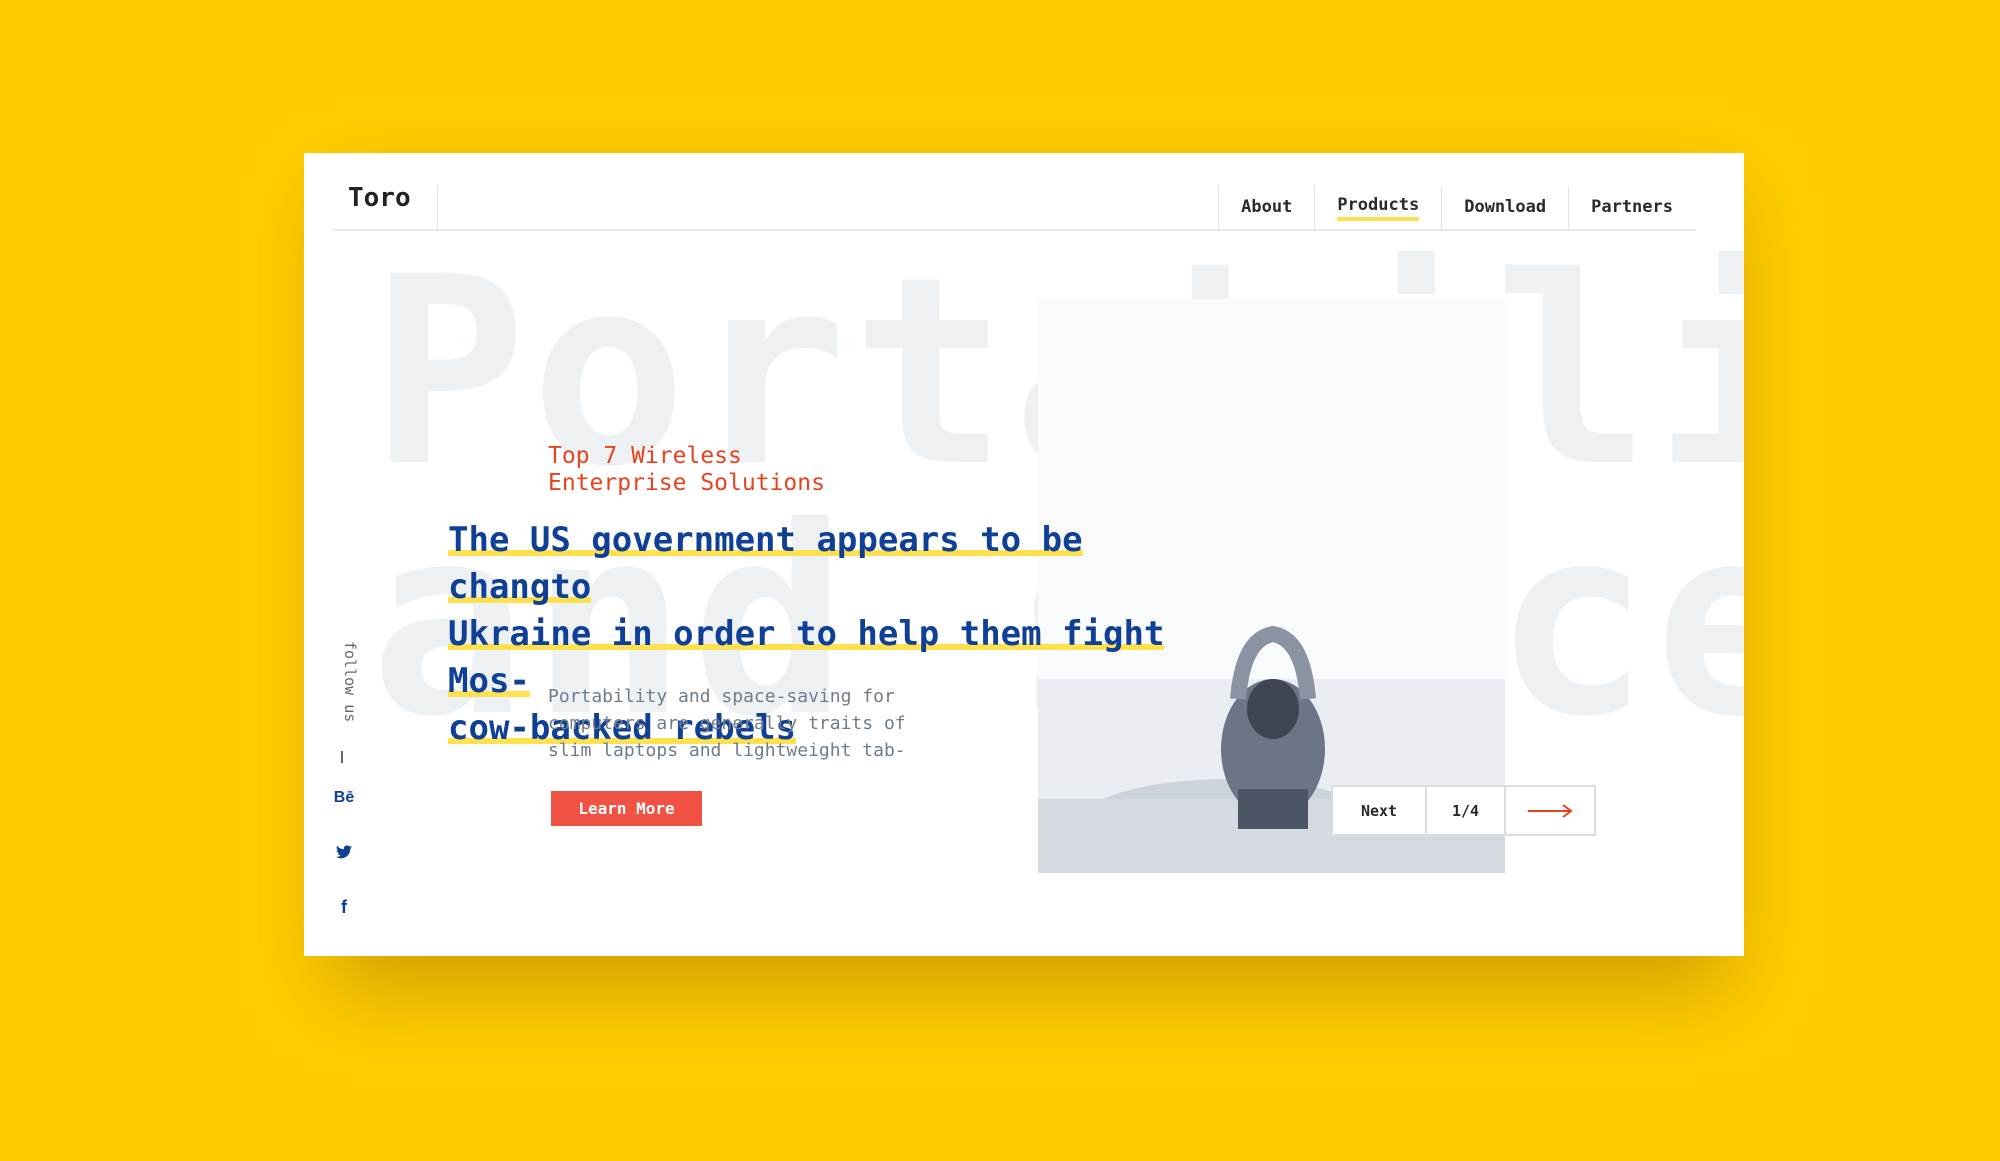  What do you see at coordinates (1014, 230) in the screenshot?
I see `header-divider` at bounding box center [1014, 230].